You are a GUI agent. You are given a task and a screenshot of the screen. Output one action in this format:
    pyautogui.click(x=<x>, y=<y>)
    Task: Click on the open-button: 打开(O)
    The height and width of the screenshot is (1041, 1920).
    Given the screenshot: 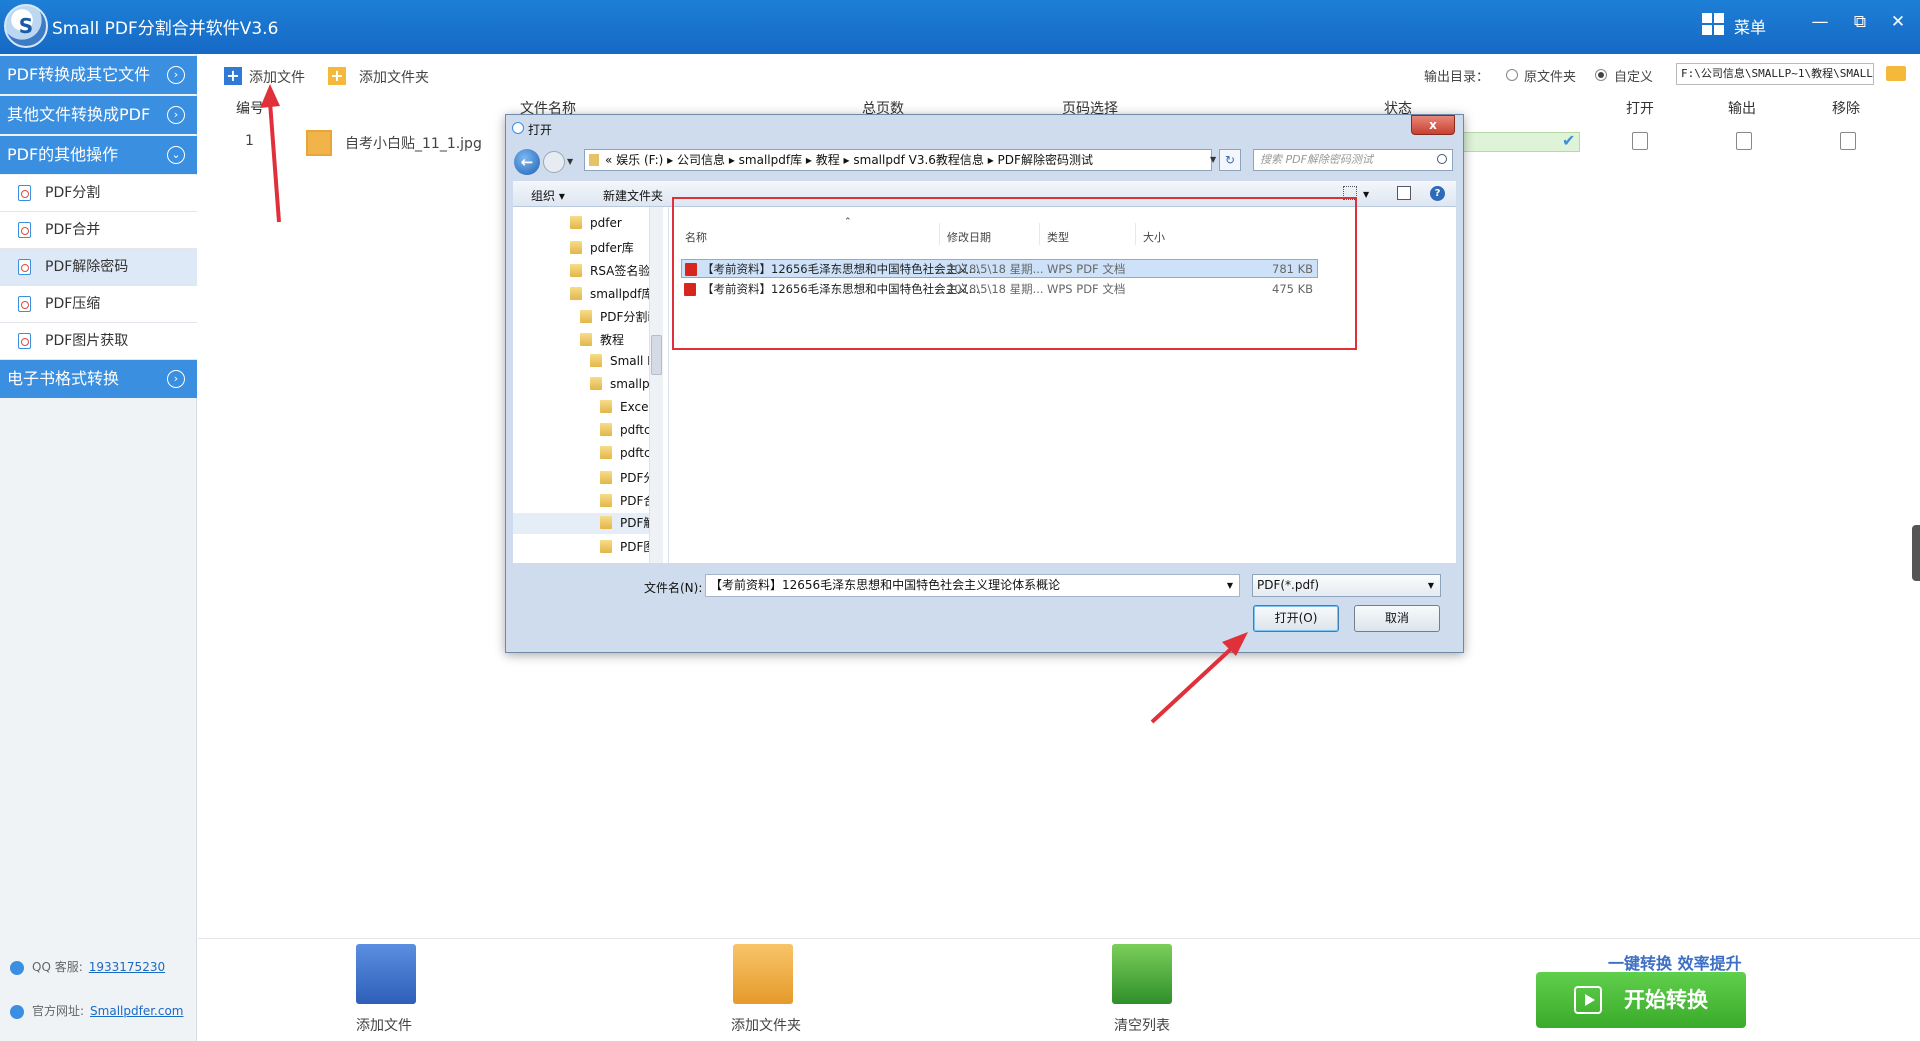 What is the action you would take?
    pyautogui.click(x=1296, y=618)
    